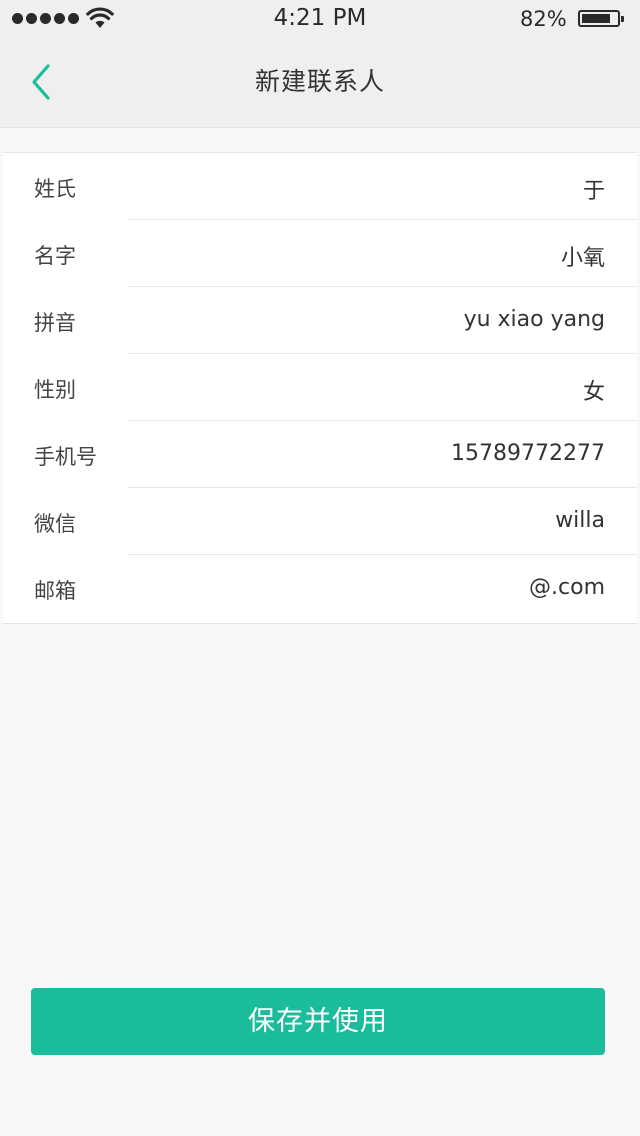 This screenshot has width=640, height=1136. Describe the element at coordinates (318, 1021) in the screenshot. I see `save-and-use-button: 保存并使用` at that location.